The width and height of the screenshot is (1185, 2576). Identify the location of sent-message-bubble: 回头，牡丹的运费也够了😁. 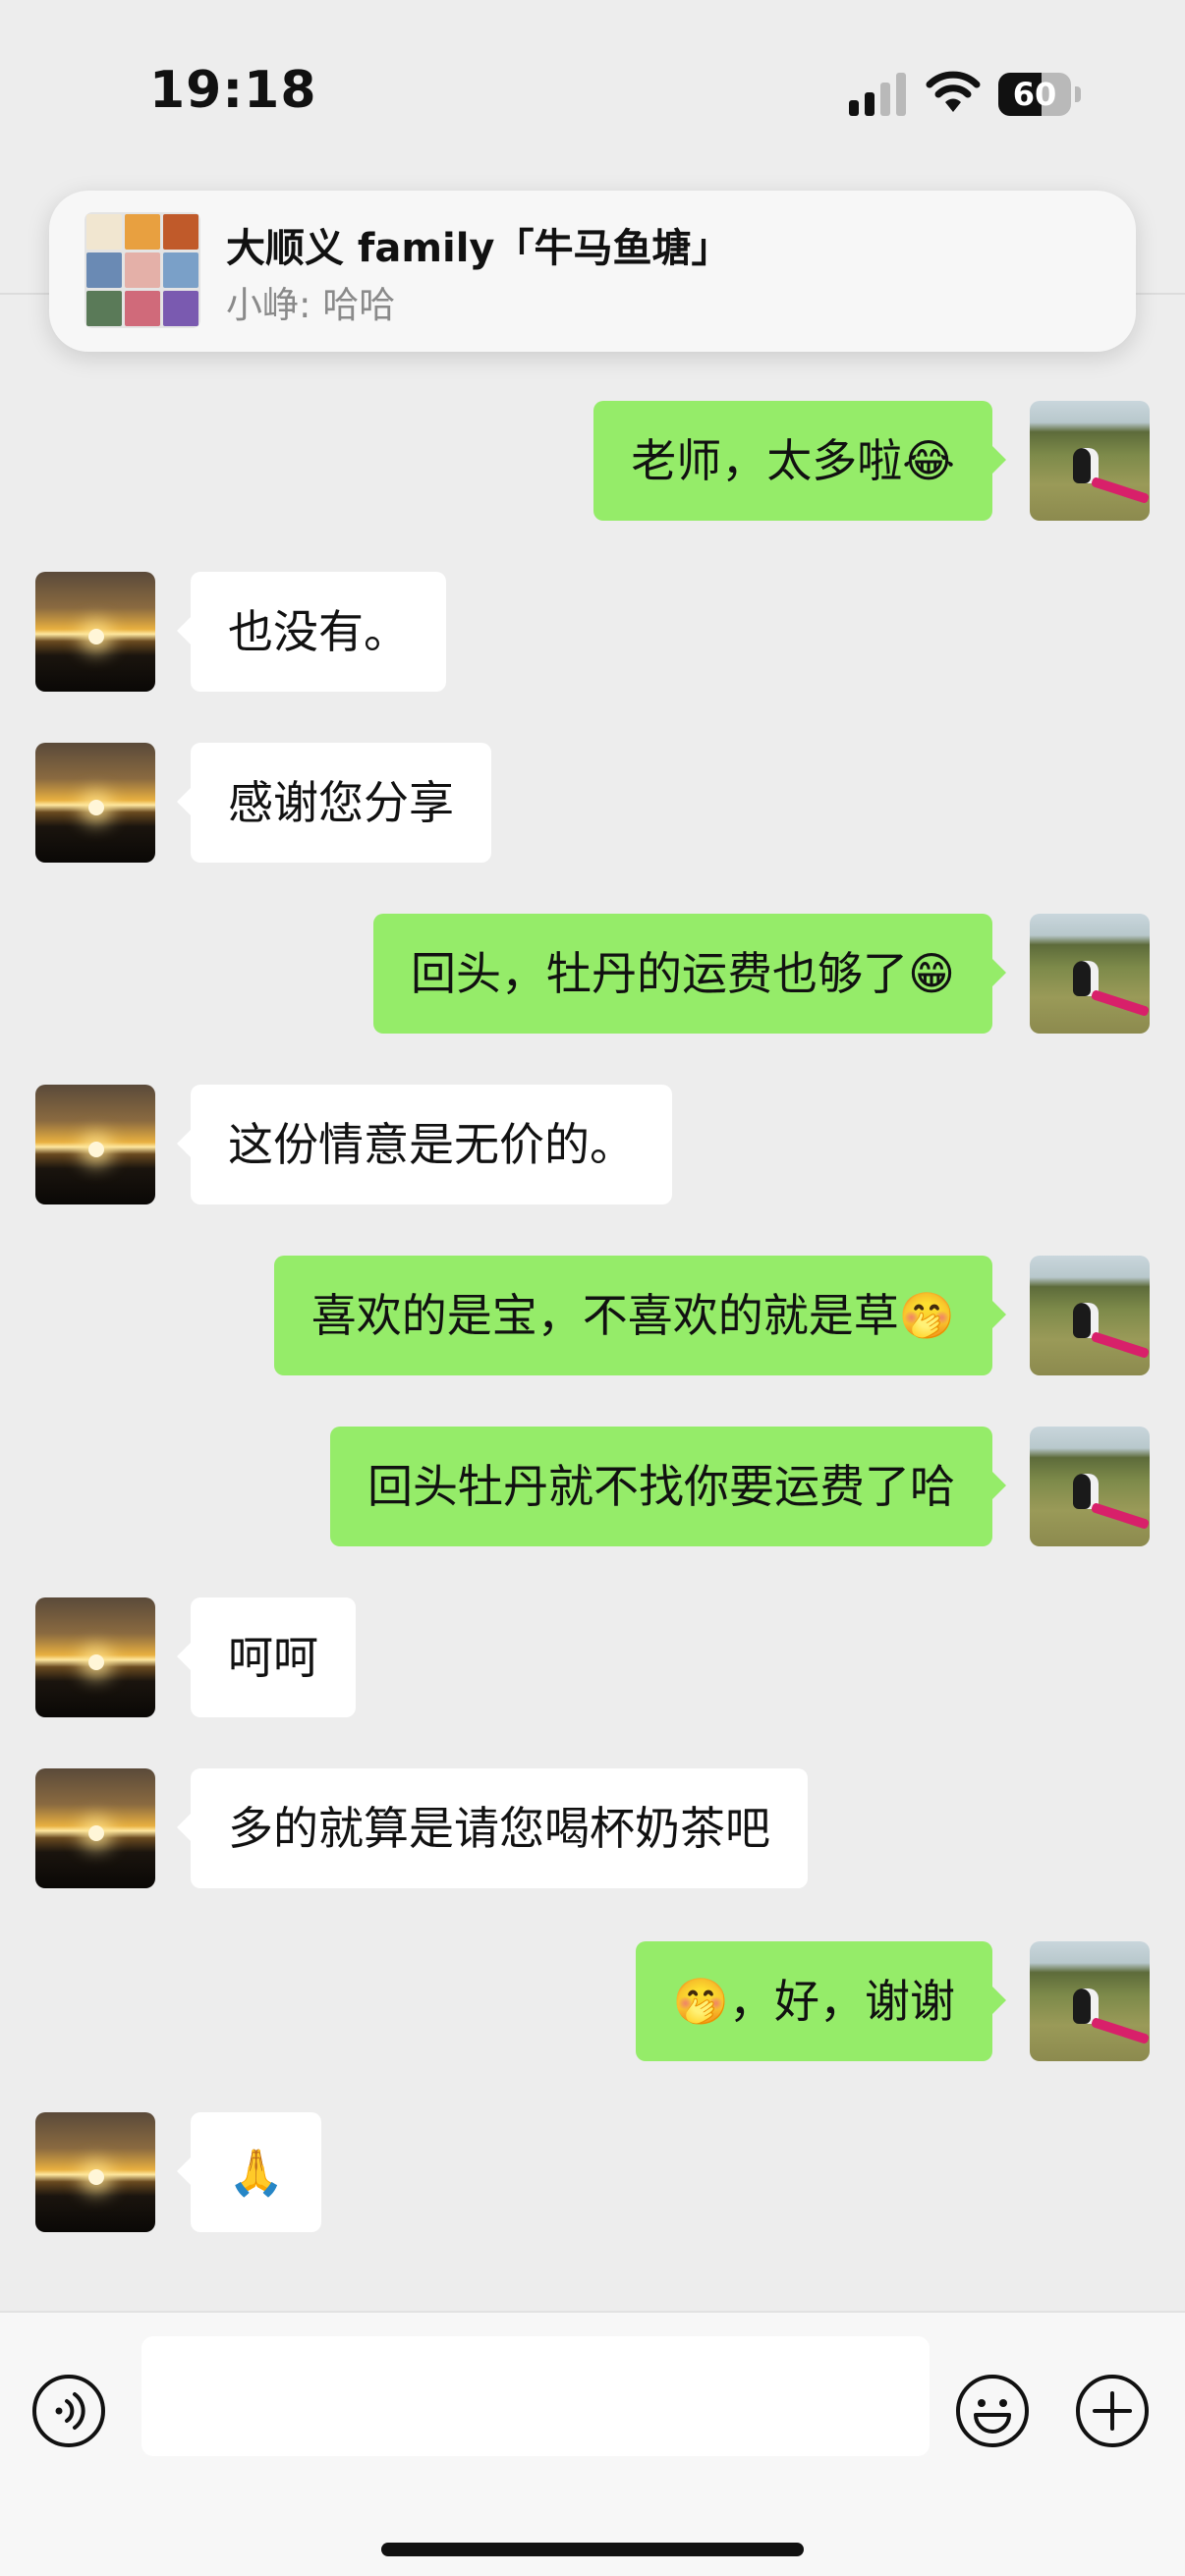
(689, 974).